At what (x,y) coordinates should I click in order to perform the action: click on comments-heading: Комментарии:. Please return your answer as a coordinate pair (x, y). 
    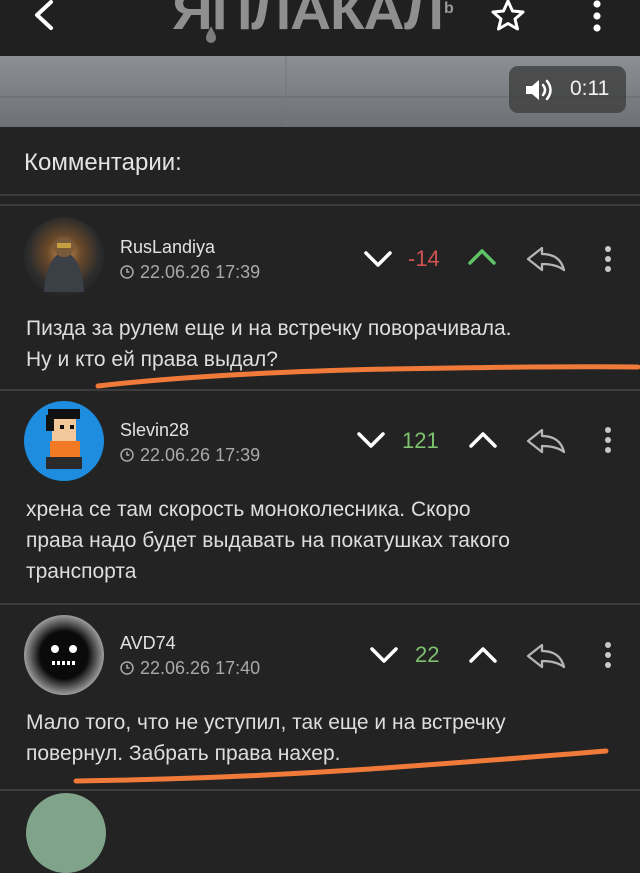
    Looking at the image, I should click on (103, 162).